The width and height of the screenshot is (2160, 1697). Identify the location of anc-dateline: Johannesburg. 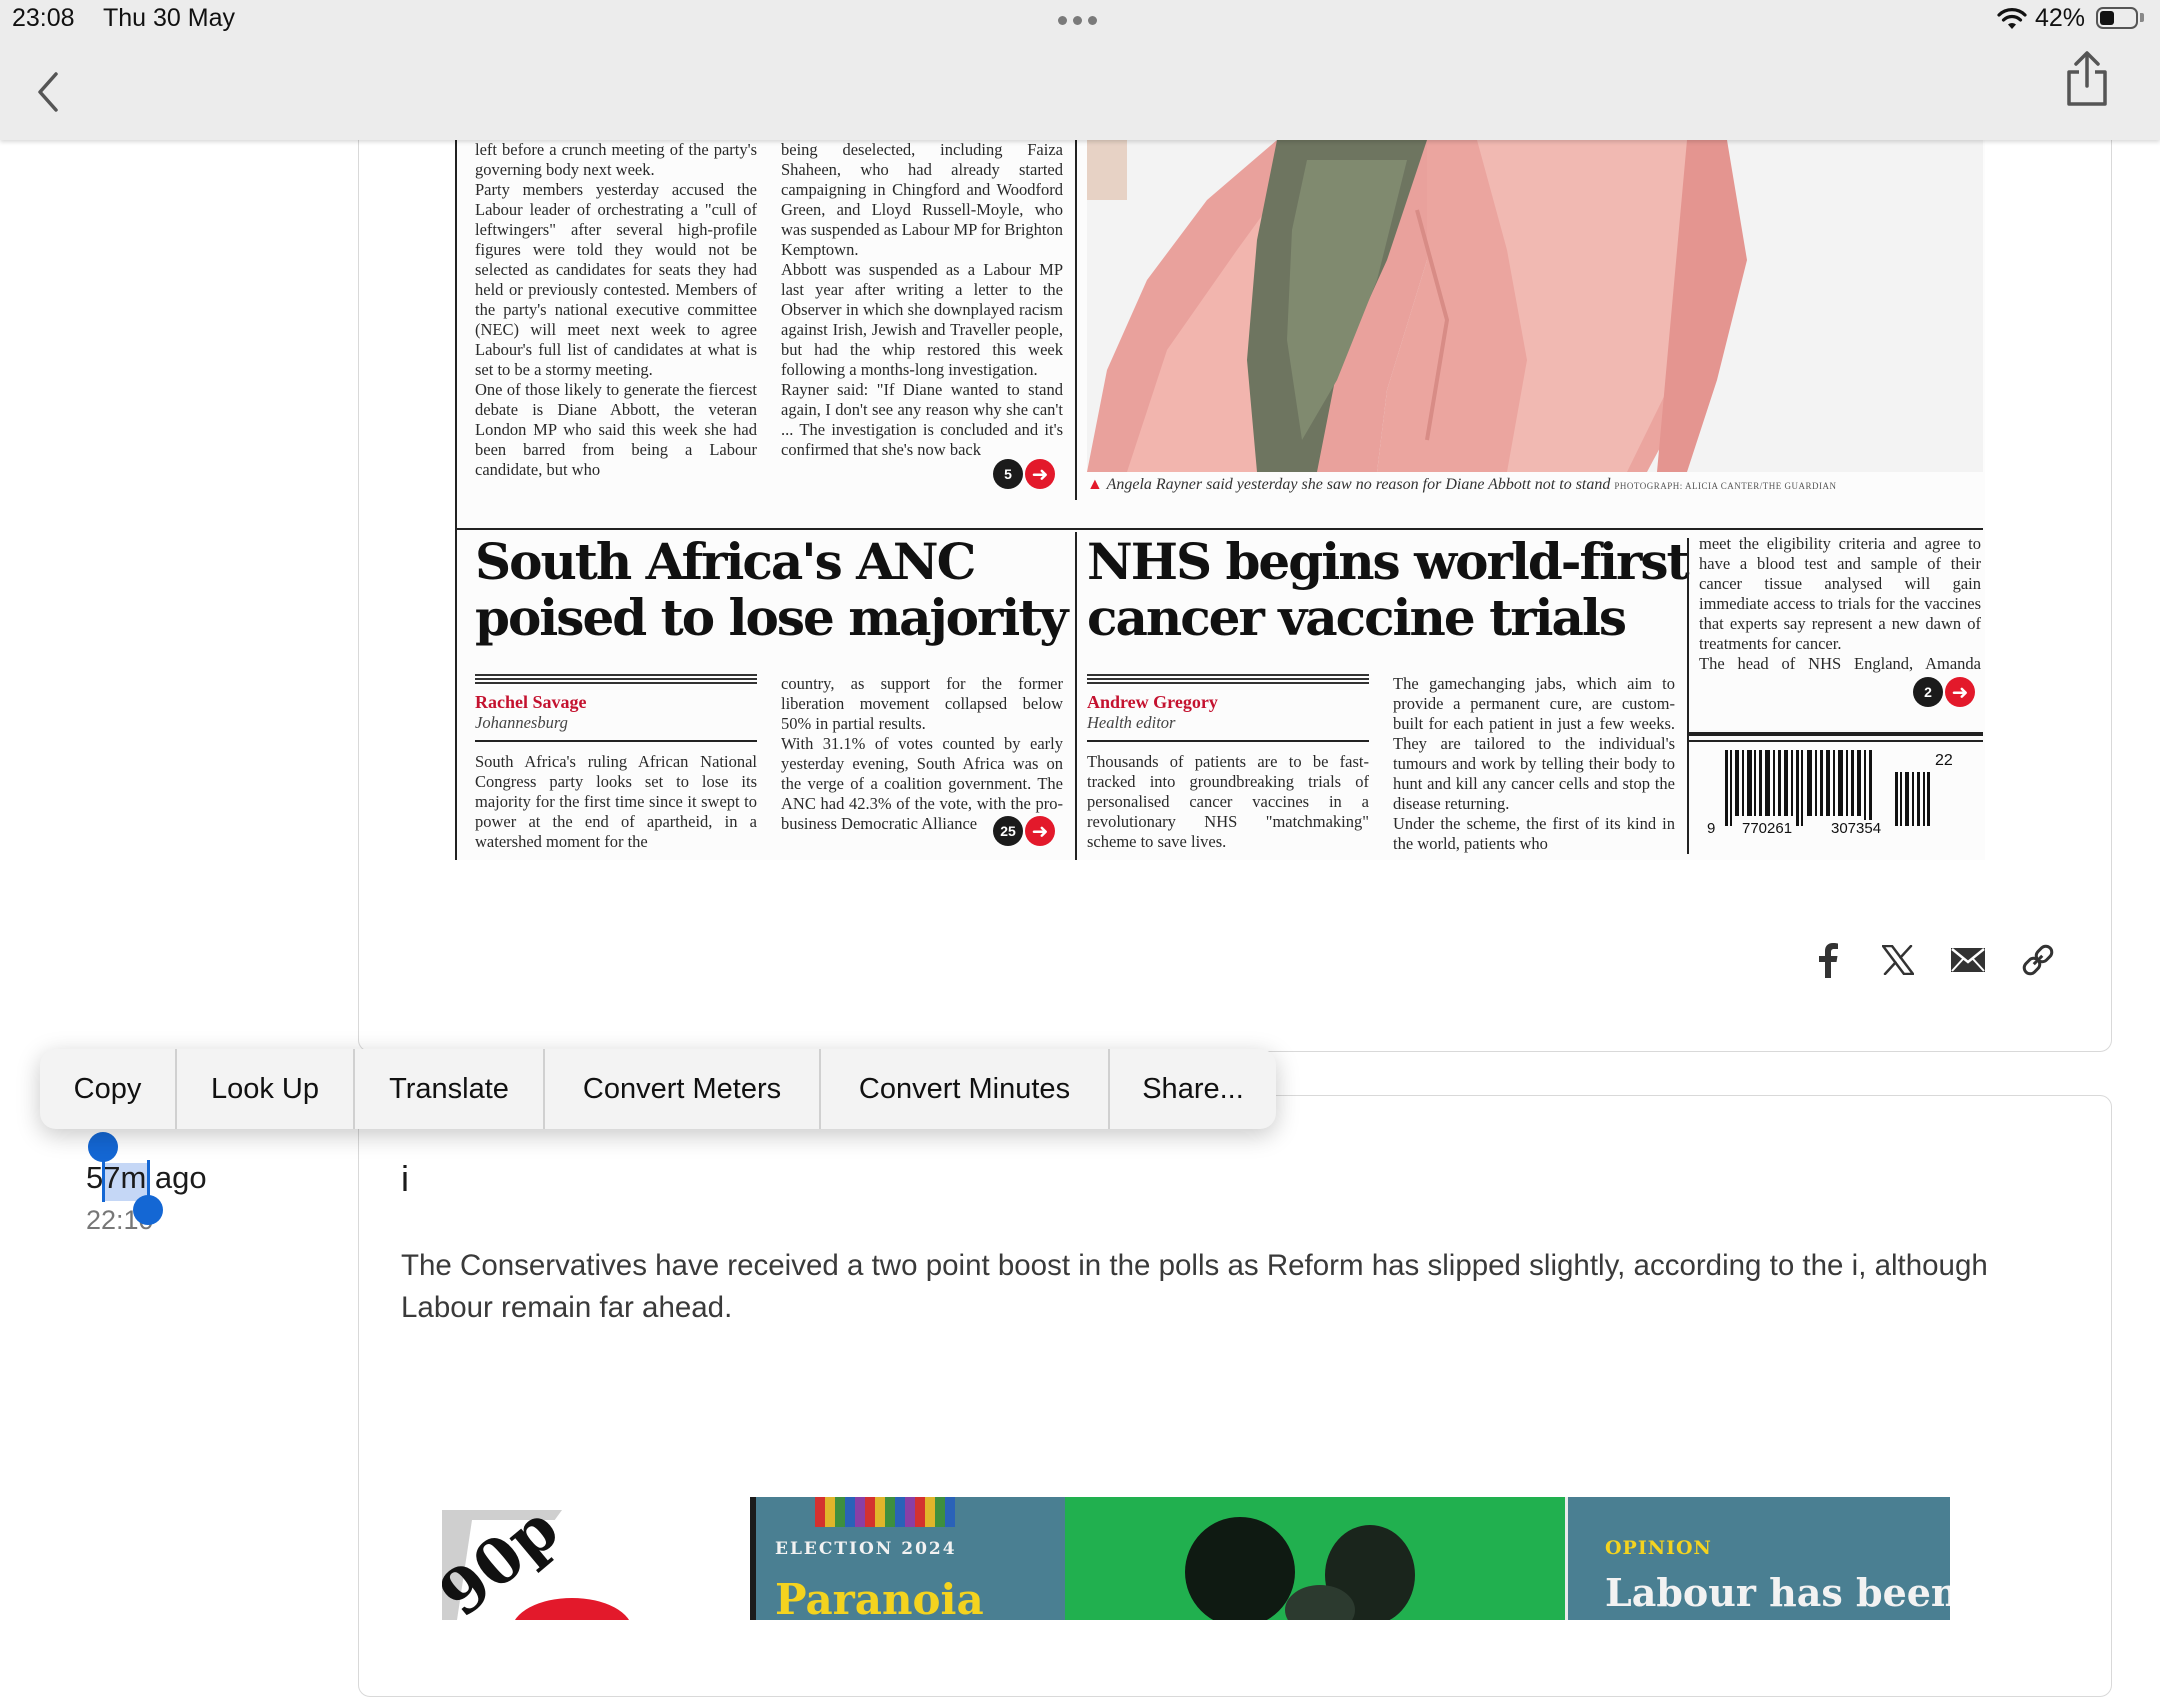
(521, 722).